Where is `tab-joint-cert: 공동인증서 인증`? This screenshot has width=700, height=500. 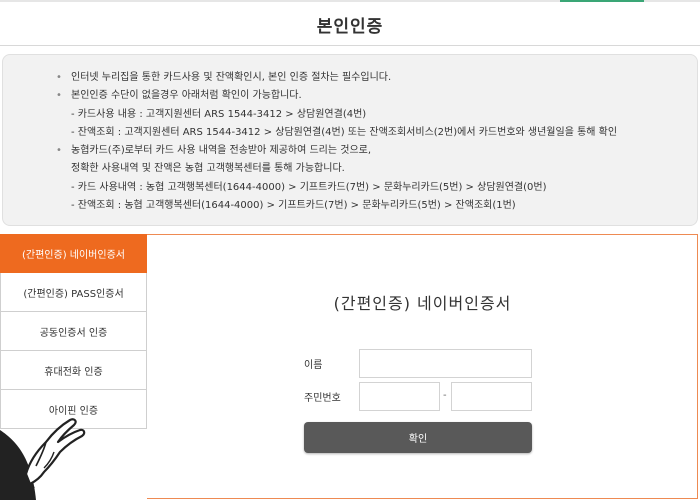 tab-joint-cert: 공동인증서 인증 is located at coordinates (73, 331).